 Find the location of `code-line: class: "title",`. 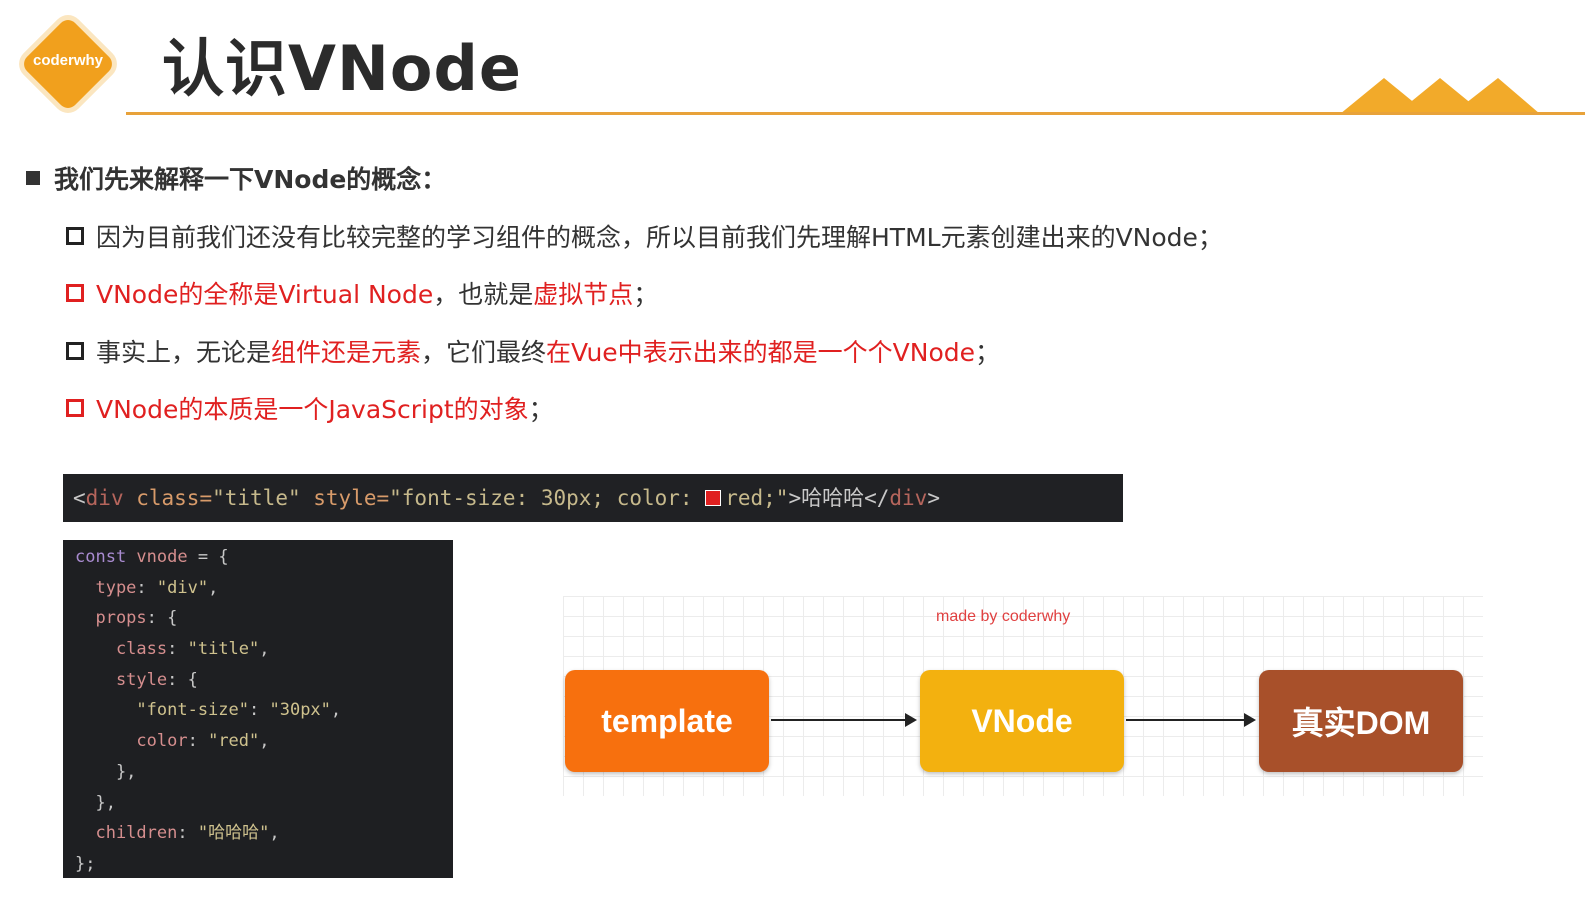

code-line: class: "title", is located at coordinates (258, 649).